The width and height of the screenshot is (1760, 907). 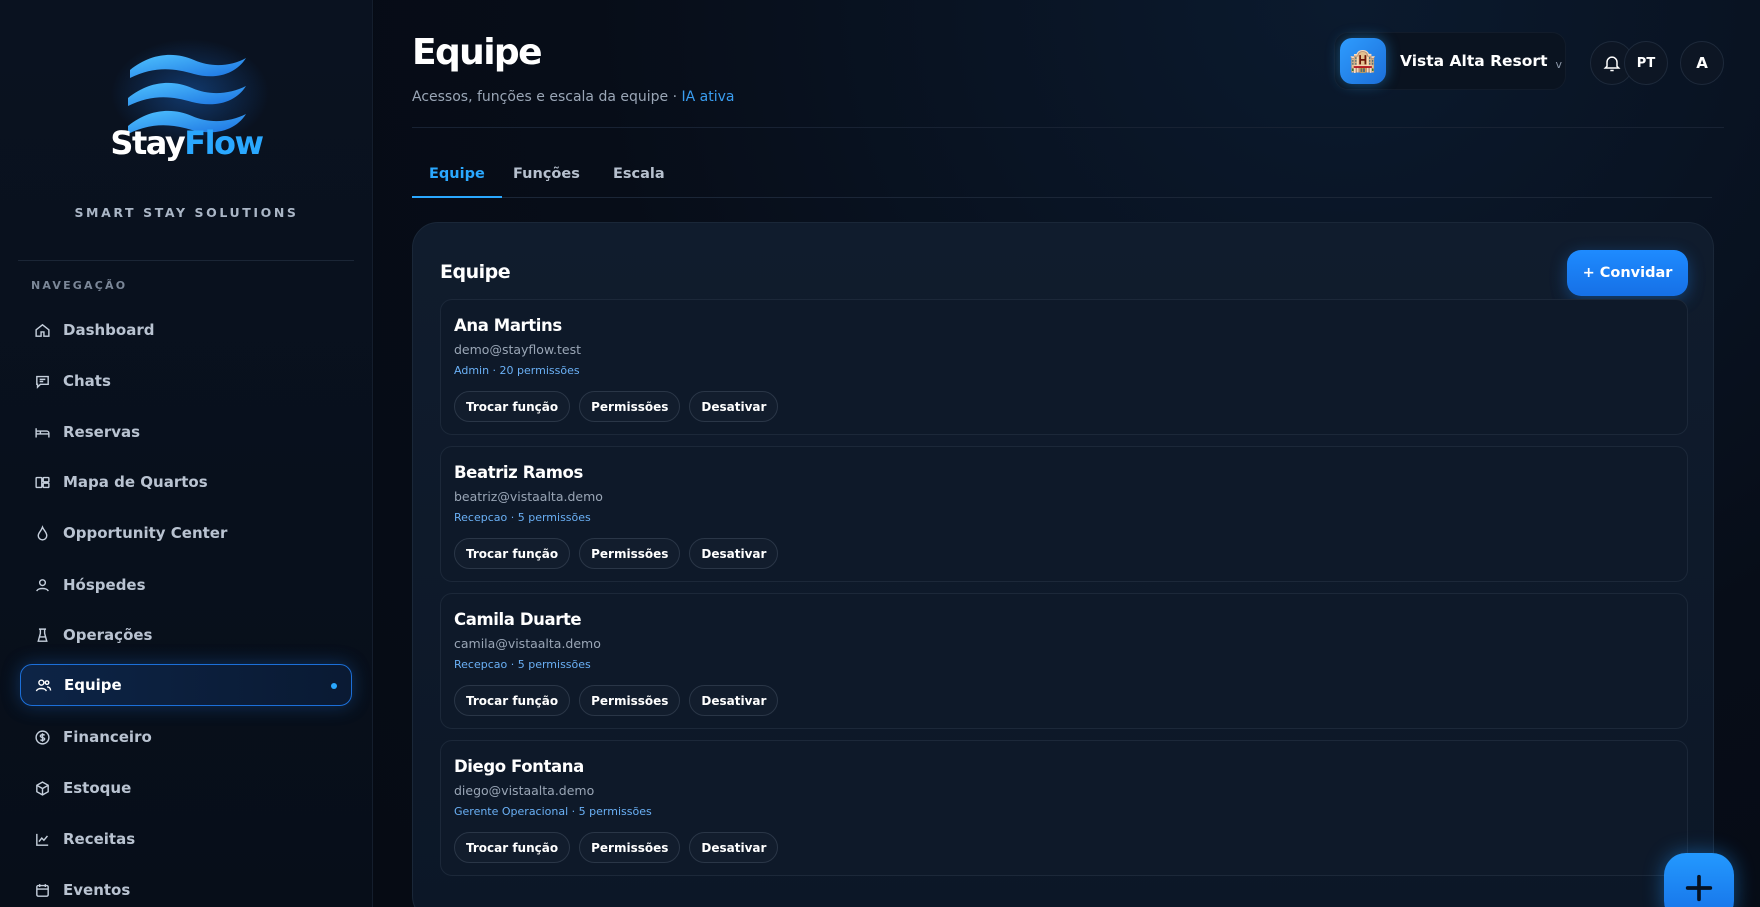 What do you see at coordinates (186, 585) in the screenshot?
I see `sidebar-item-hospedes: Hóspedes` at bounding box center [186, 585].